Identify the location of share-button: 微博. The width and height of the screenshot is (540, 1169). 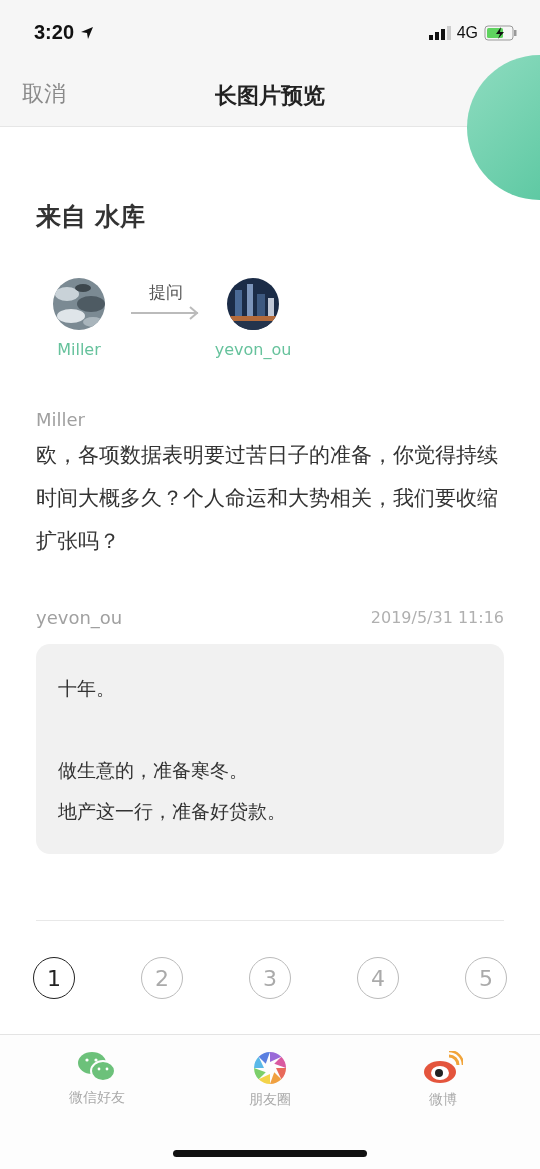
(443, 1080).